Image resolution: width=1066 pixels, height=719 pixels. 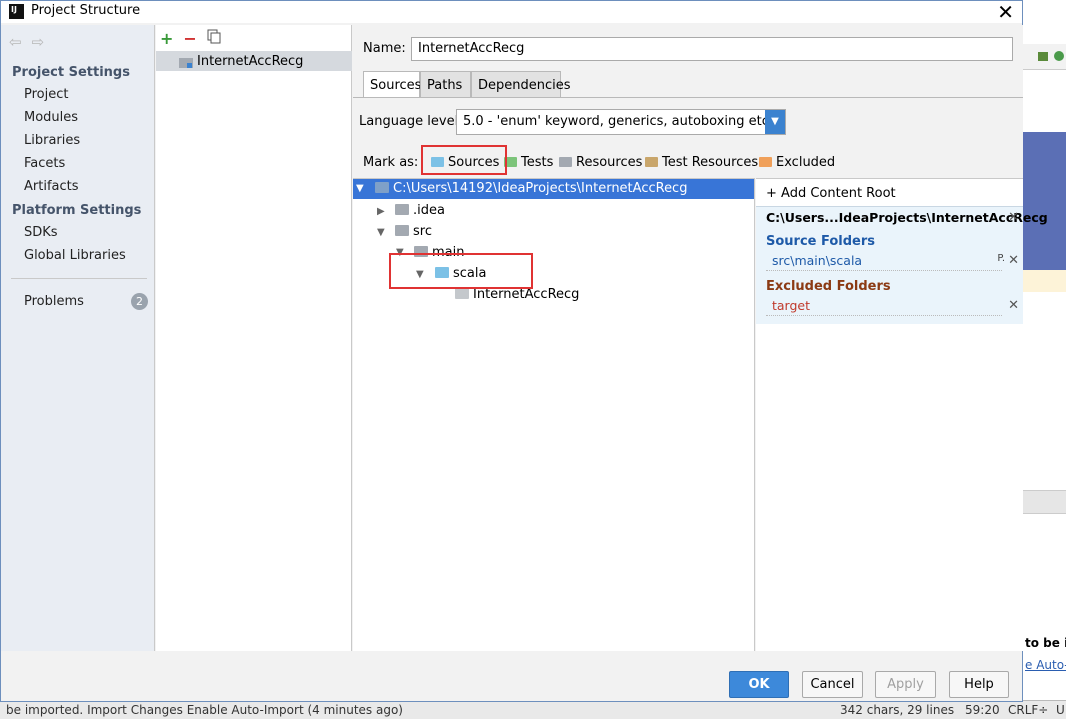 What do you see at coordinates (1059, 56) in the screenshot?
I see `coverage-icon` at bounding box center [1059, 56].